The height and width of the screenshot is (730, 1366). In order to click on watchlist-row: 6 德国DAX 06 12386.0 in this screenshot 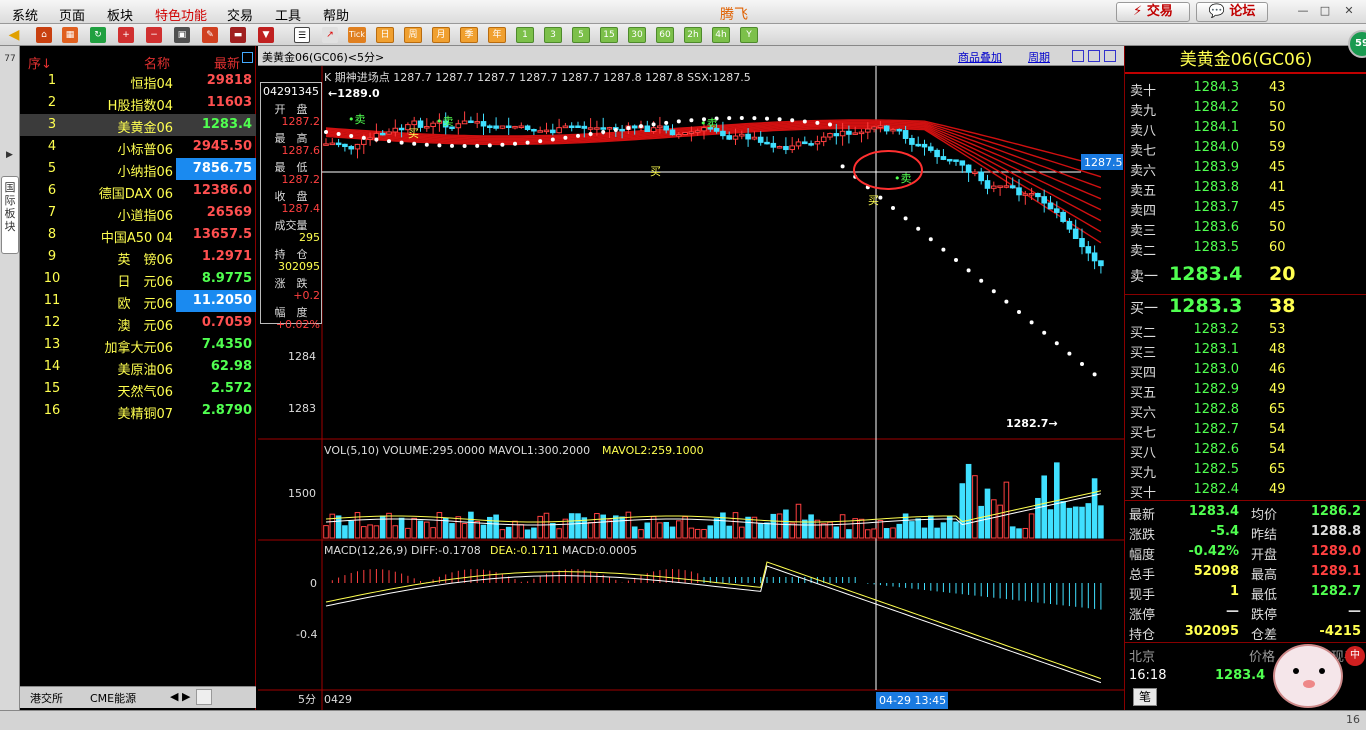, I will do `click(138, 191)`.